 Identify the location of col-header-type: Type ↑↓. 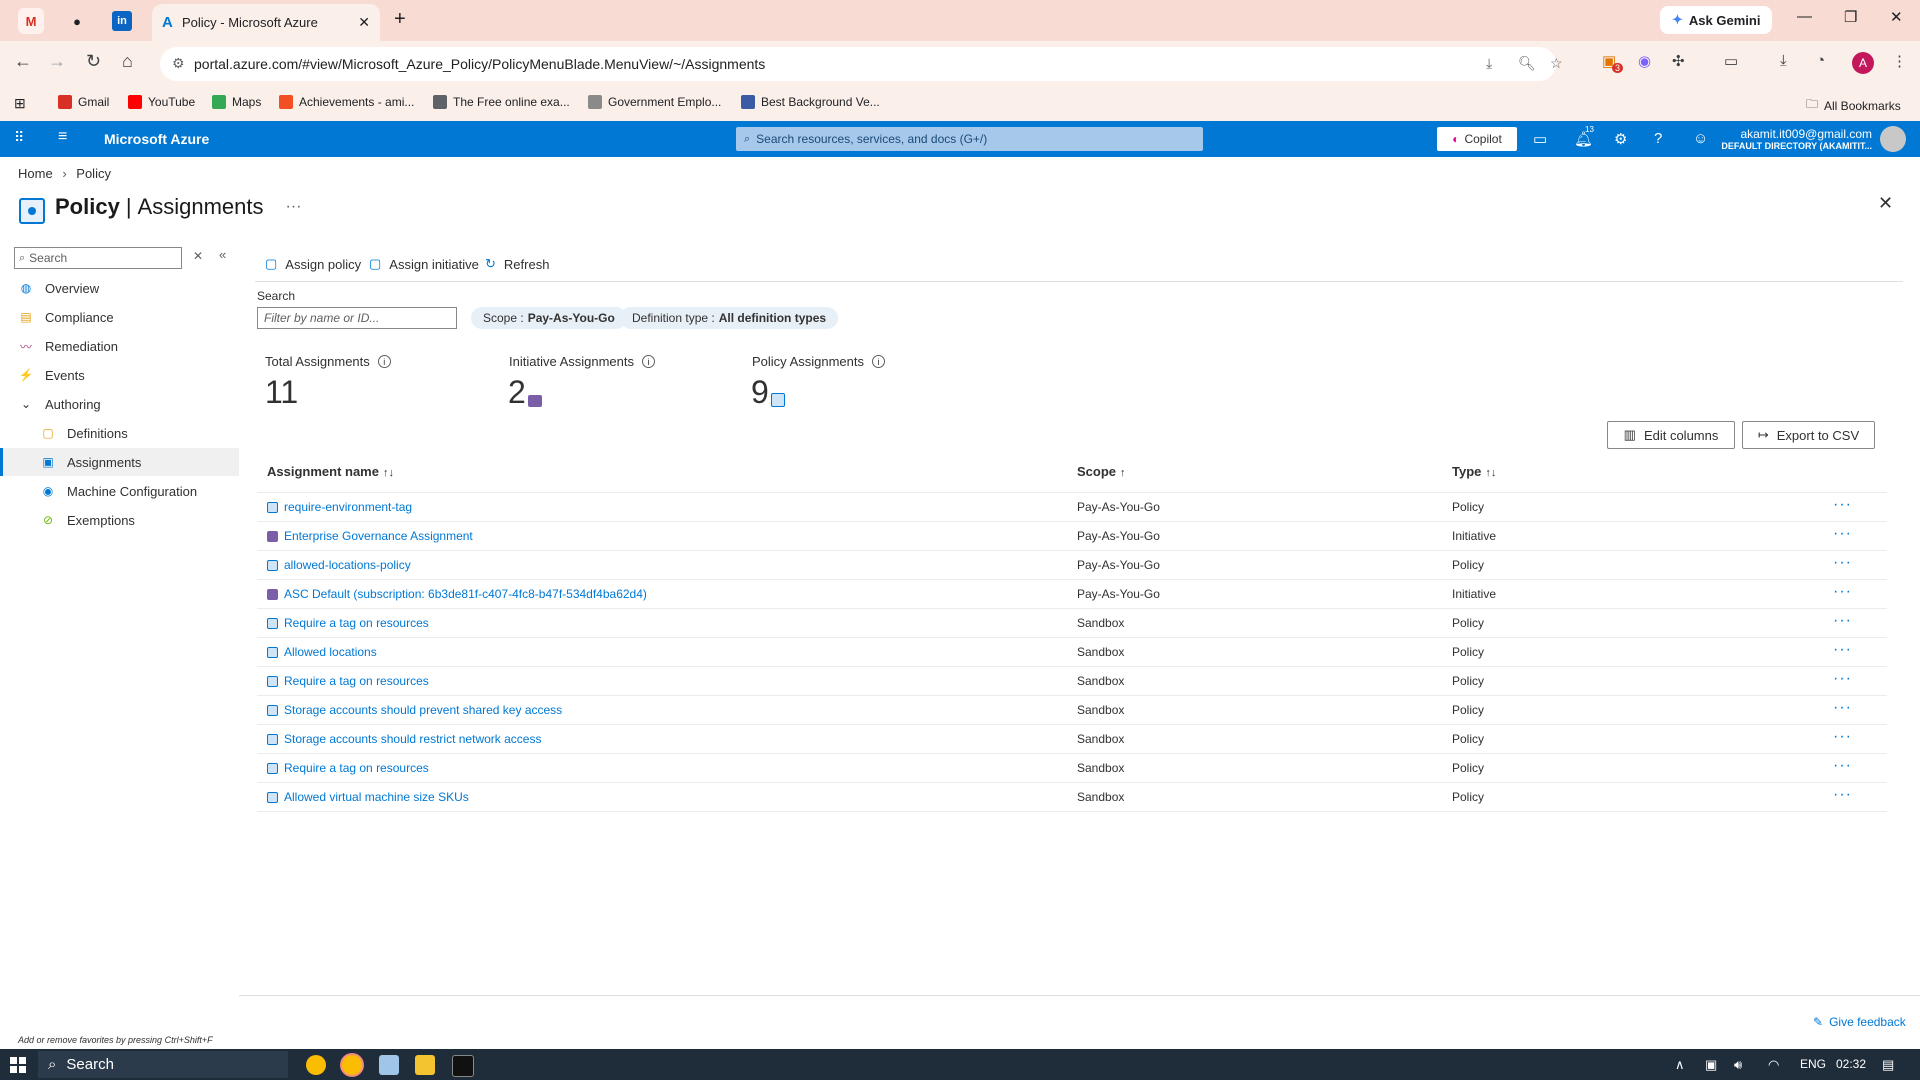
(1474, 471).